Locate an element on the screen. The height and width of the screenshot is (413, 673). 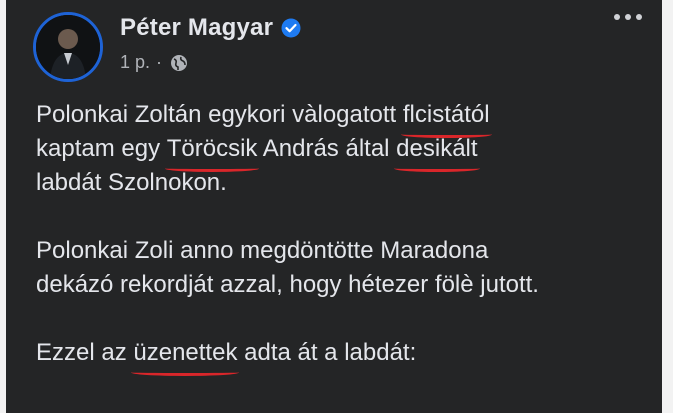
post-timestamp: 1 p. is located at coordinates (135, 62).